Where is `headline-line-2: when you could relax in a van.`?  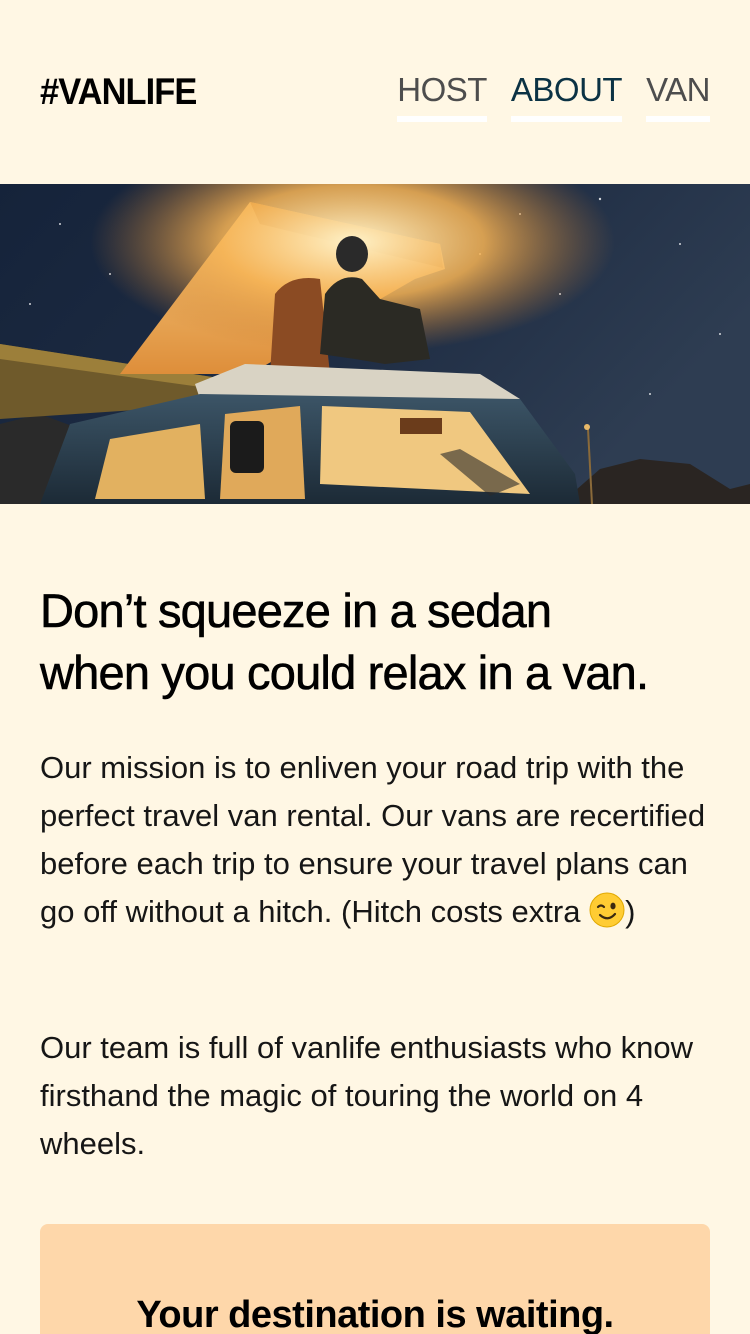
headline-line-2: when you could relax in a van. is located at coordinates (345, 673).